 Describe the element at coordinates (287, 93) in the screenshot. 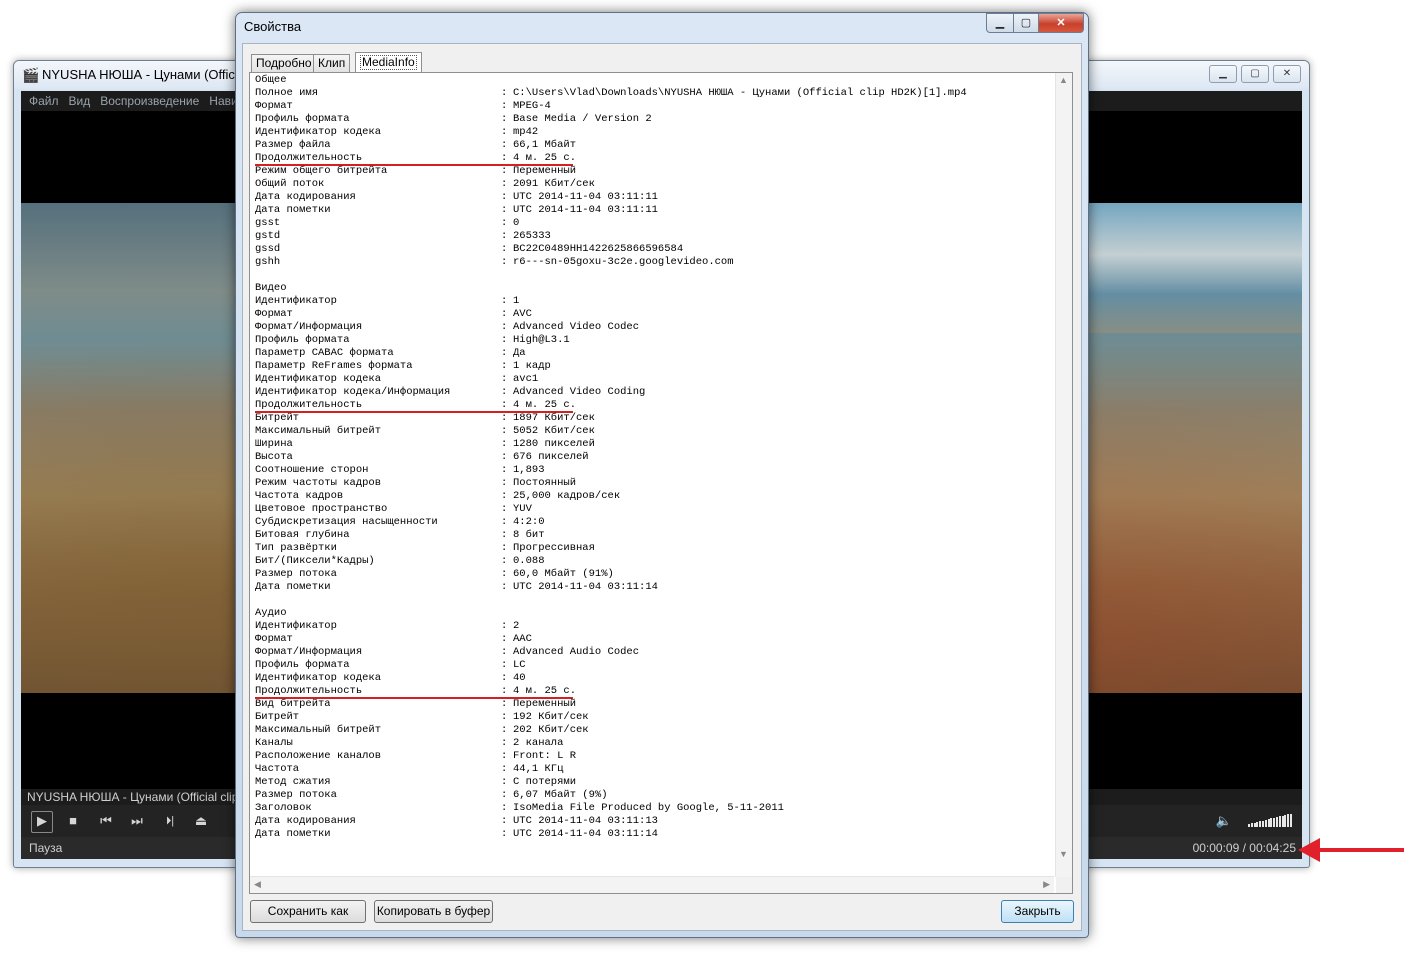

I see `info-key: Полное имя` at that location.